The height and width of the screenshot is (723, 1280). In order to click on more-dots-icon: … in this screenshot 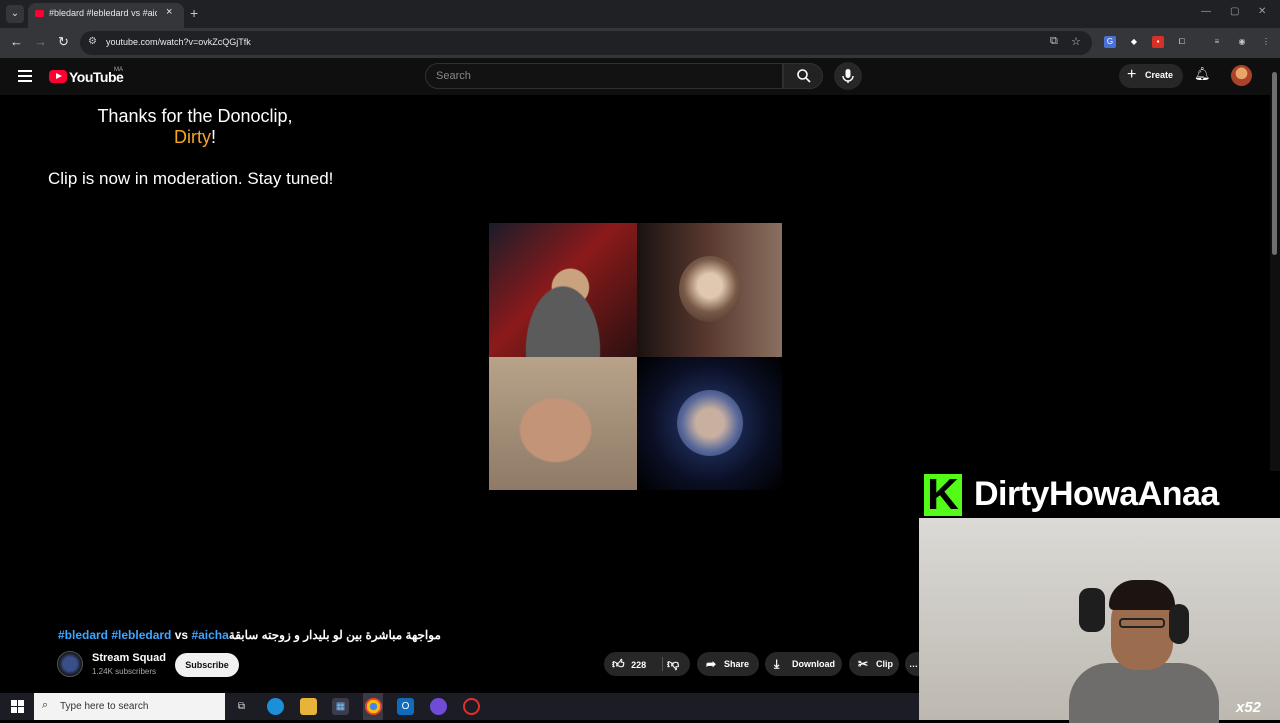, I will do `click(913, 664)`.